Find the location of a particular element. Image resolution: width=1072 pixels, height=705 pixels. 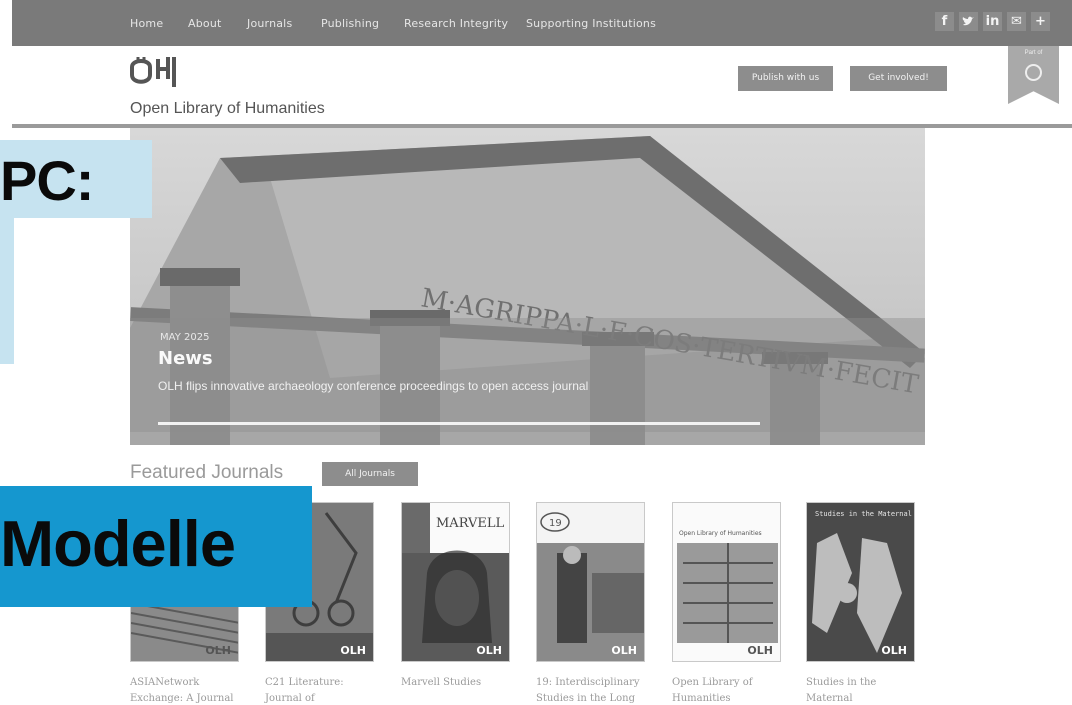

twitter-icon is located at coordinates (968, 21).